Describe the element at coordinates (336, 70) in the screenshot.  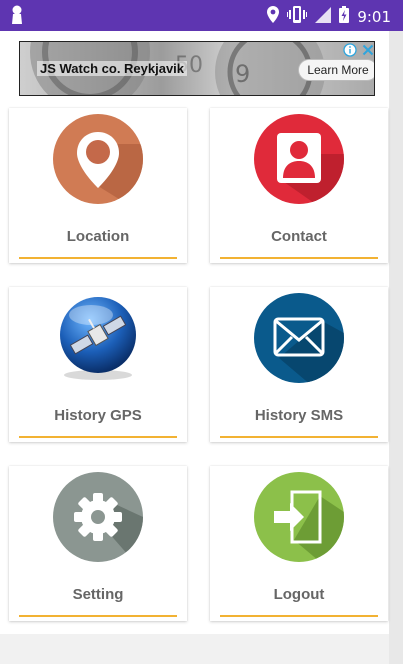
I see `learn-more-button: Learn More` at that location.